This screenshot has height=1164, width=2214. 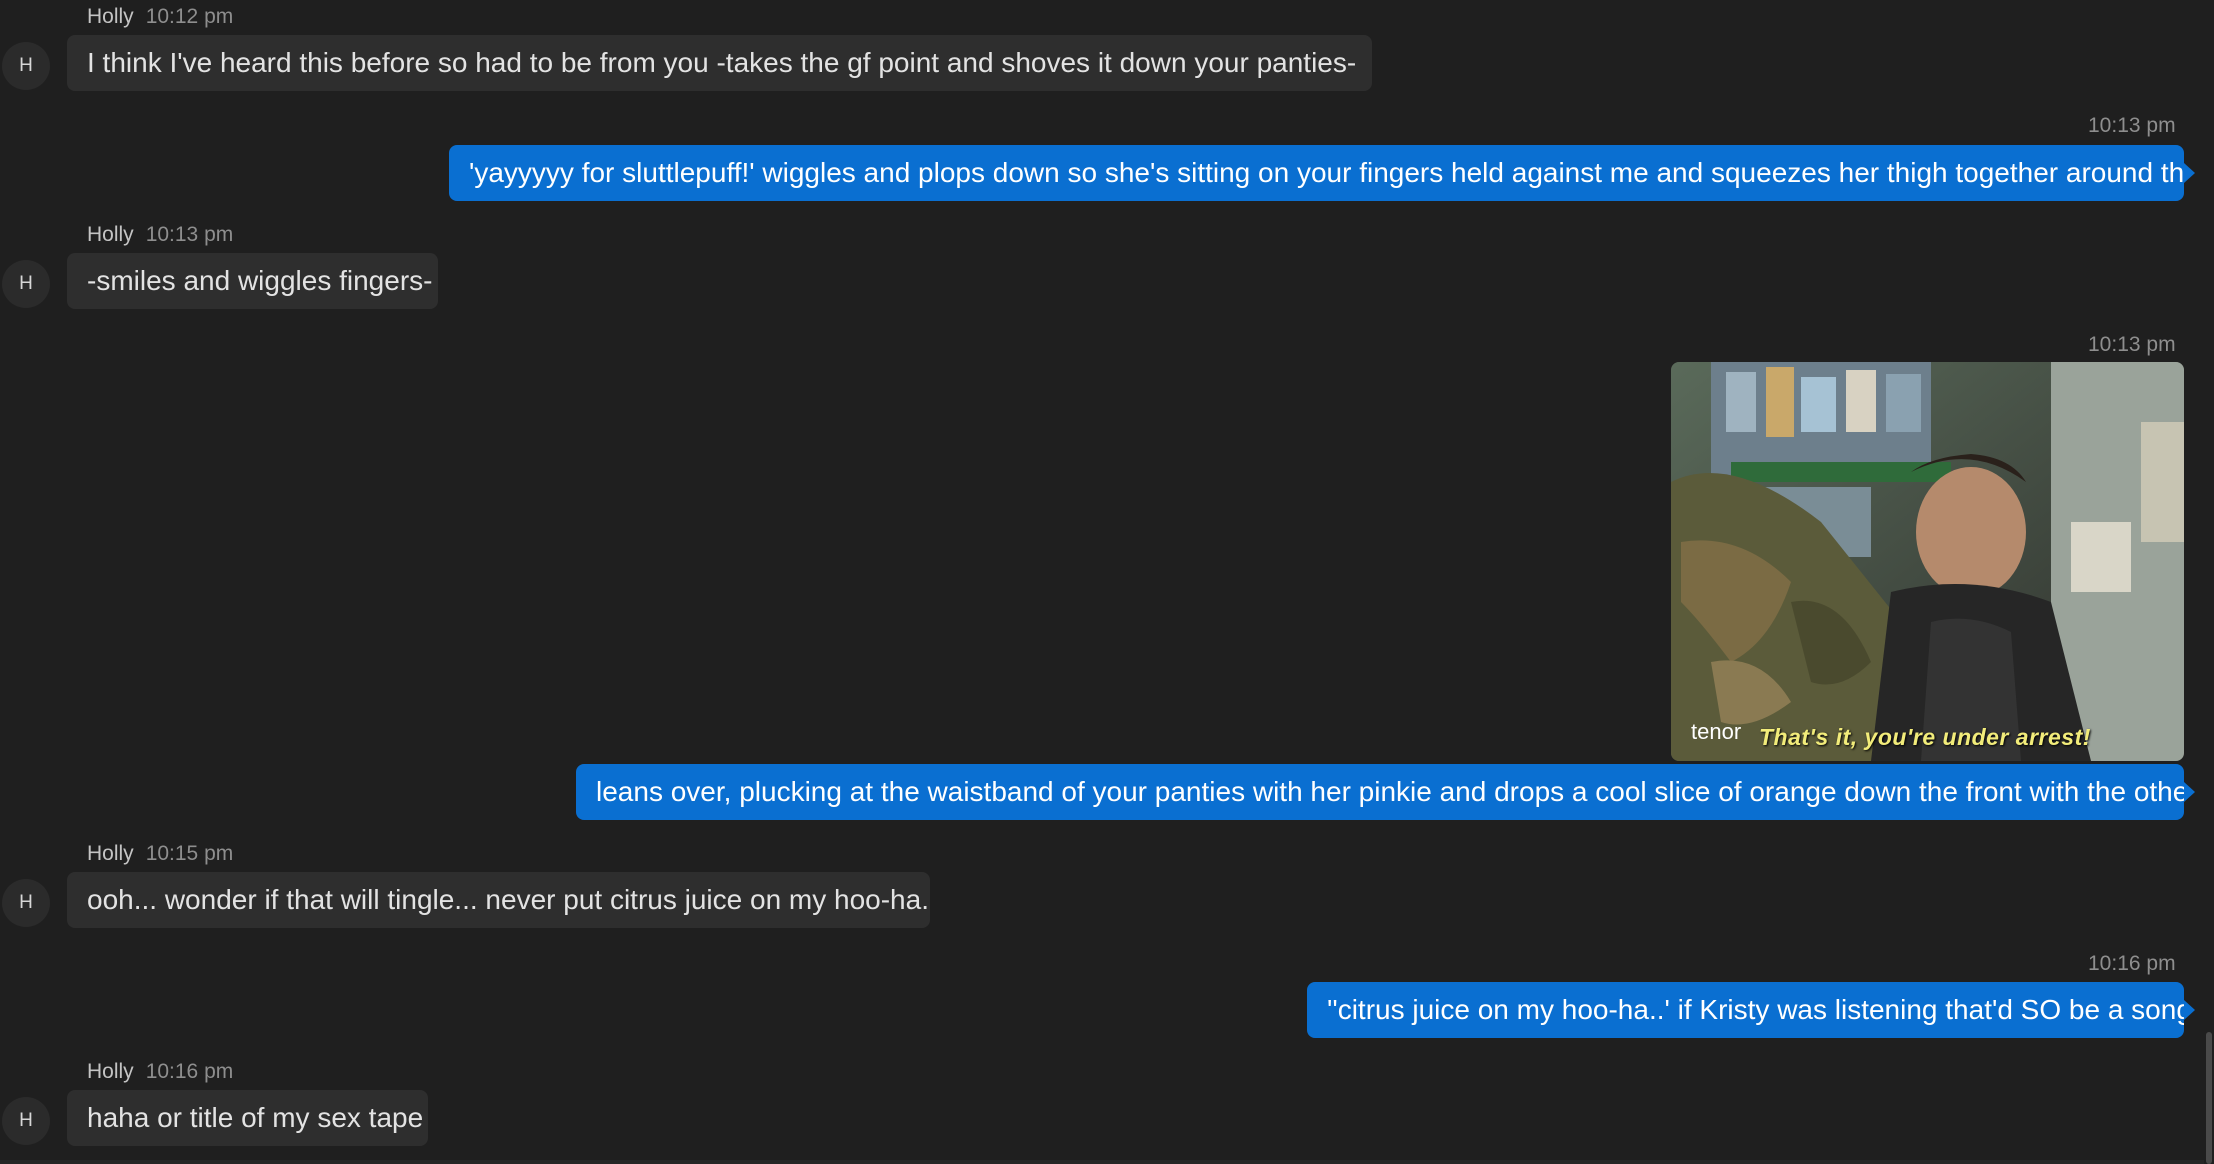 What do you see at coordinates (260, 280) in the screenshot?
I see `message-text: -smiles and wiggles fingers-` at bounding box center [260, 280].